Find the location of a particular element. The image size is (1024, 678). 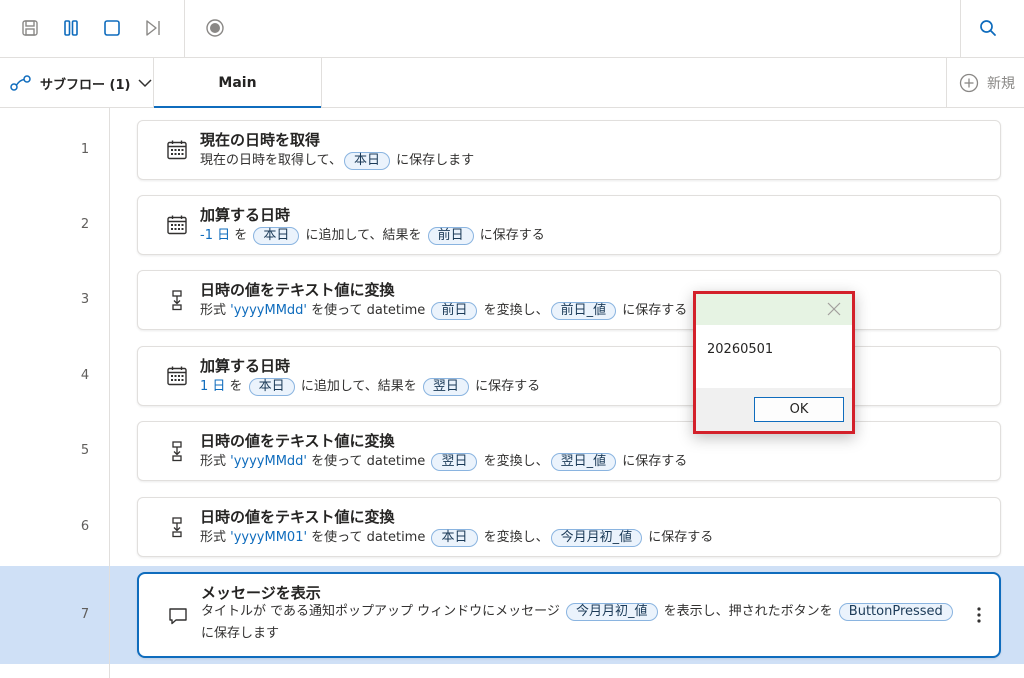

variable-chip: ButtonPressed is located at coordinates (895, 612).